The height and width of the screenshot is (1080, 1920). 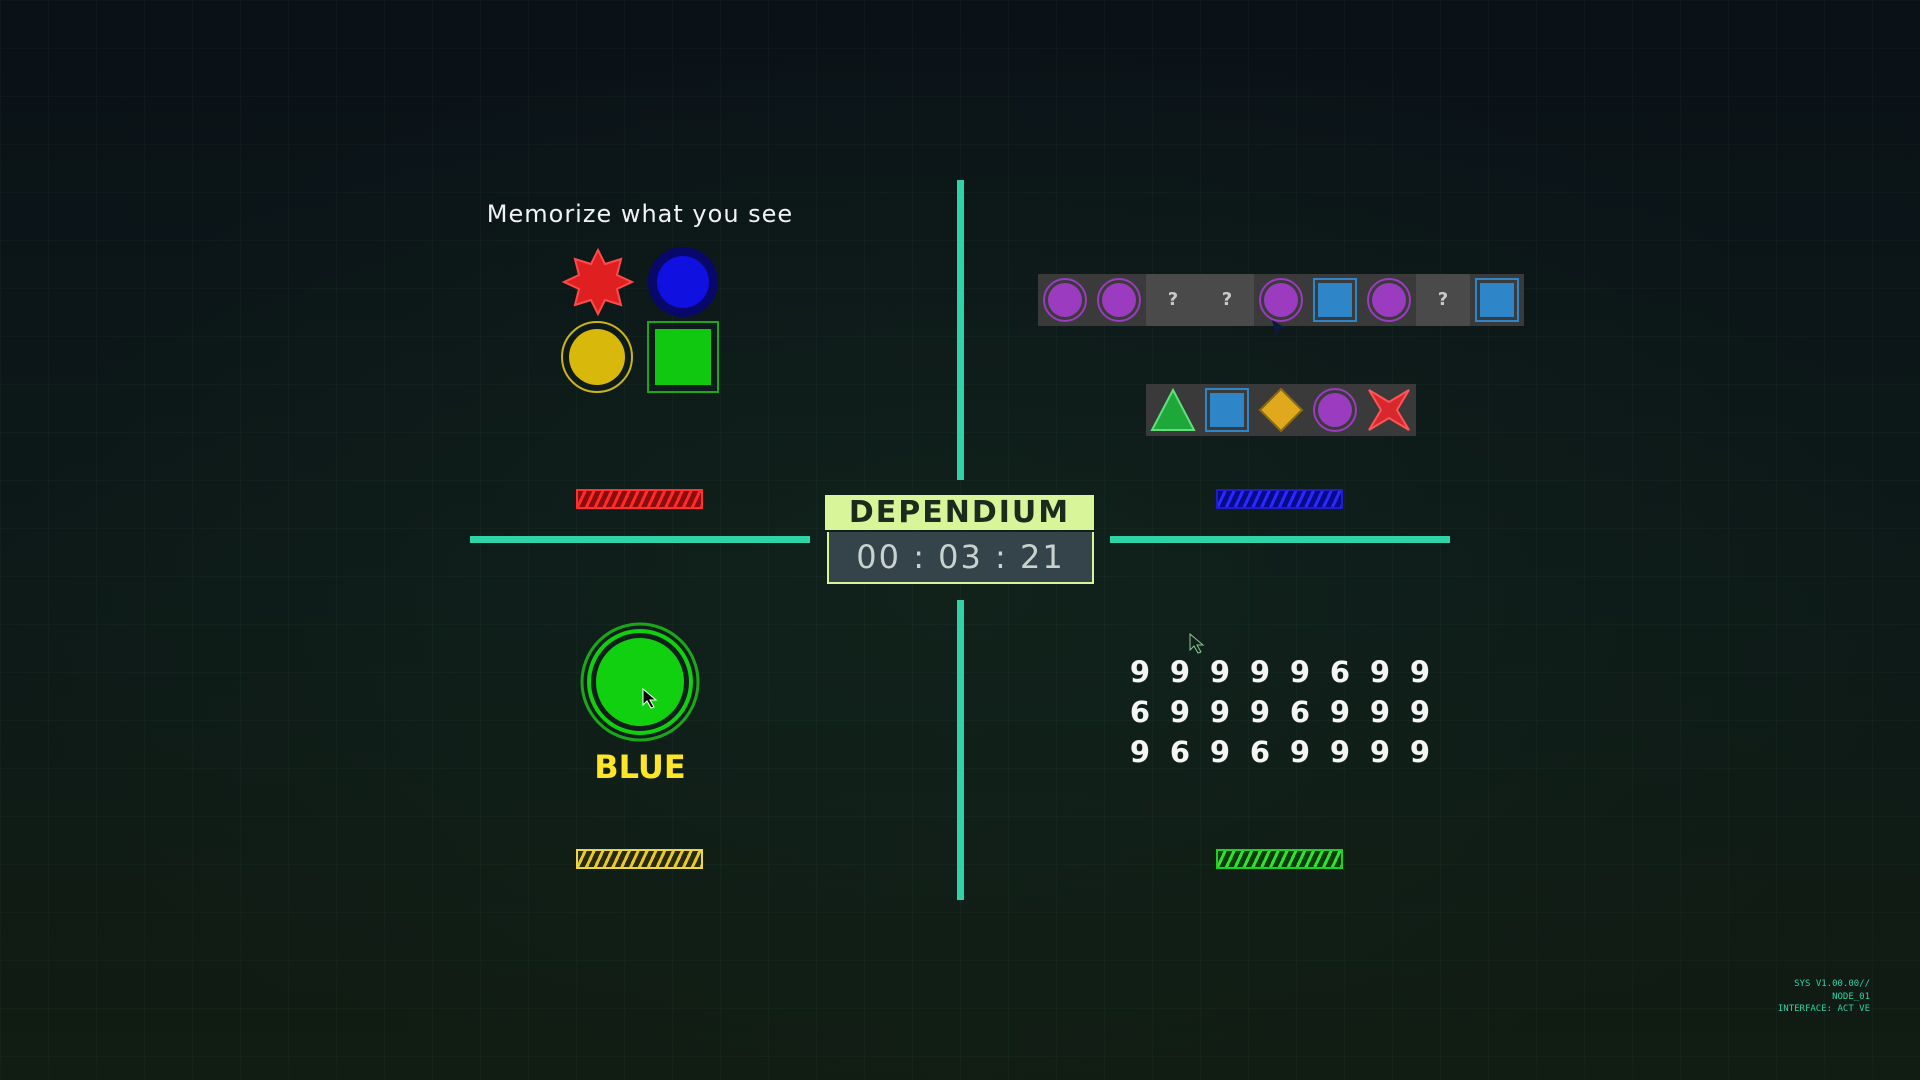 What do you see at coordinates (1832, 984) in the screenshot?
I see `system-version: SYS V1.00.00//` at bounding box center [1832, 984].